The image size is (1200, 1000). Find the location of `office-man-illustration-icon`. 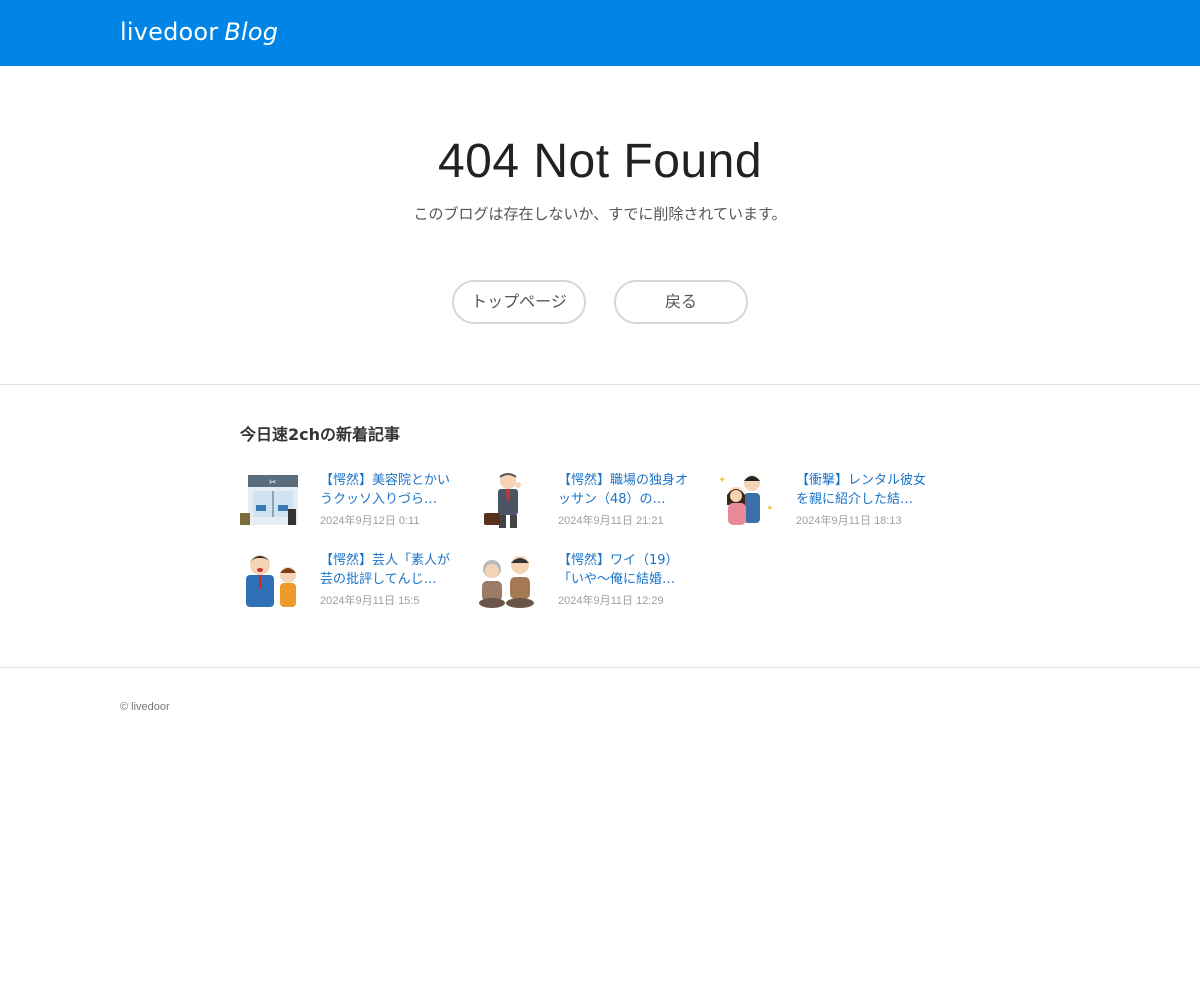

office-man-illustration-icon is located at coordinates (508, 500).